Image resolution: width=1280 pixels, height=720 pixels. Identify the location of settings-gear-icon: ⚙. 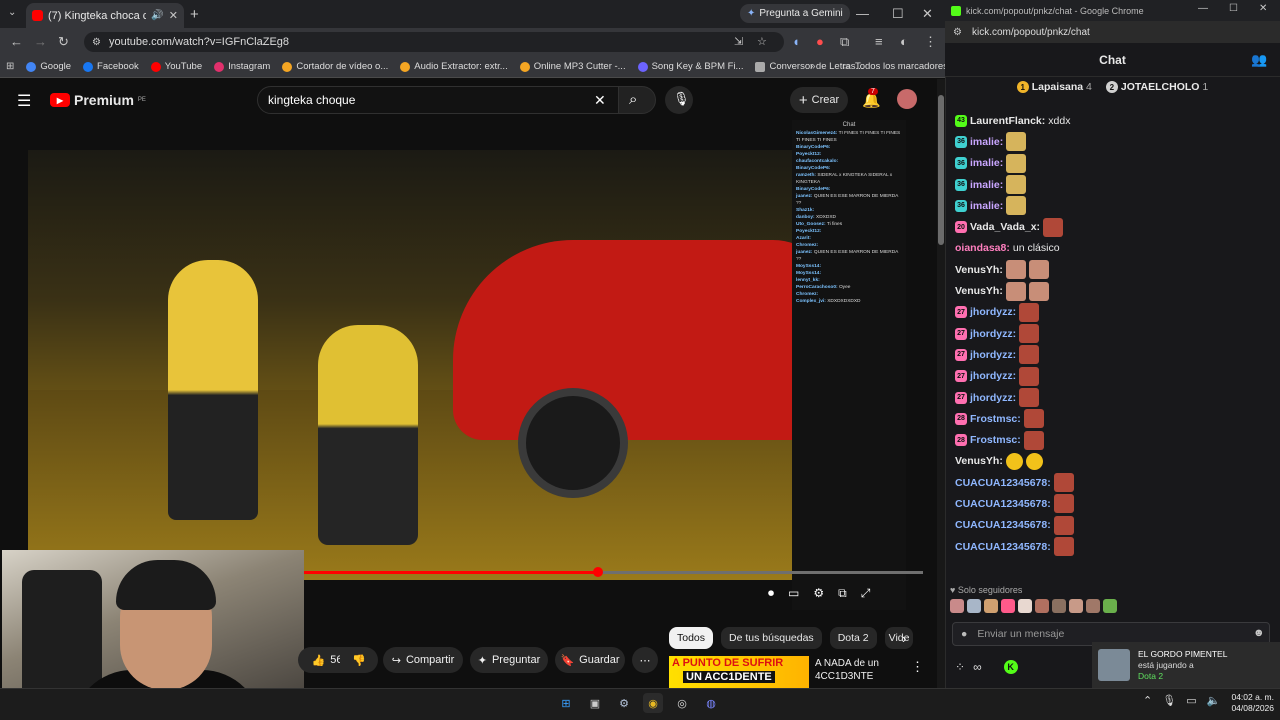
(818, 593).